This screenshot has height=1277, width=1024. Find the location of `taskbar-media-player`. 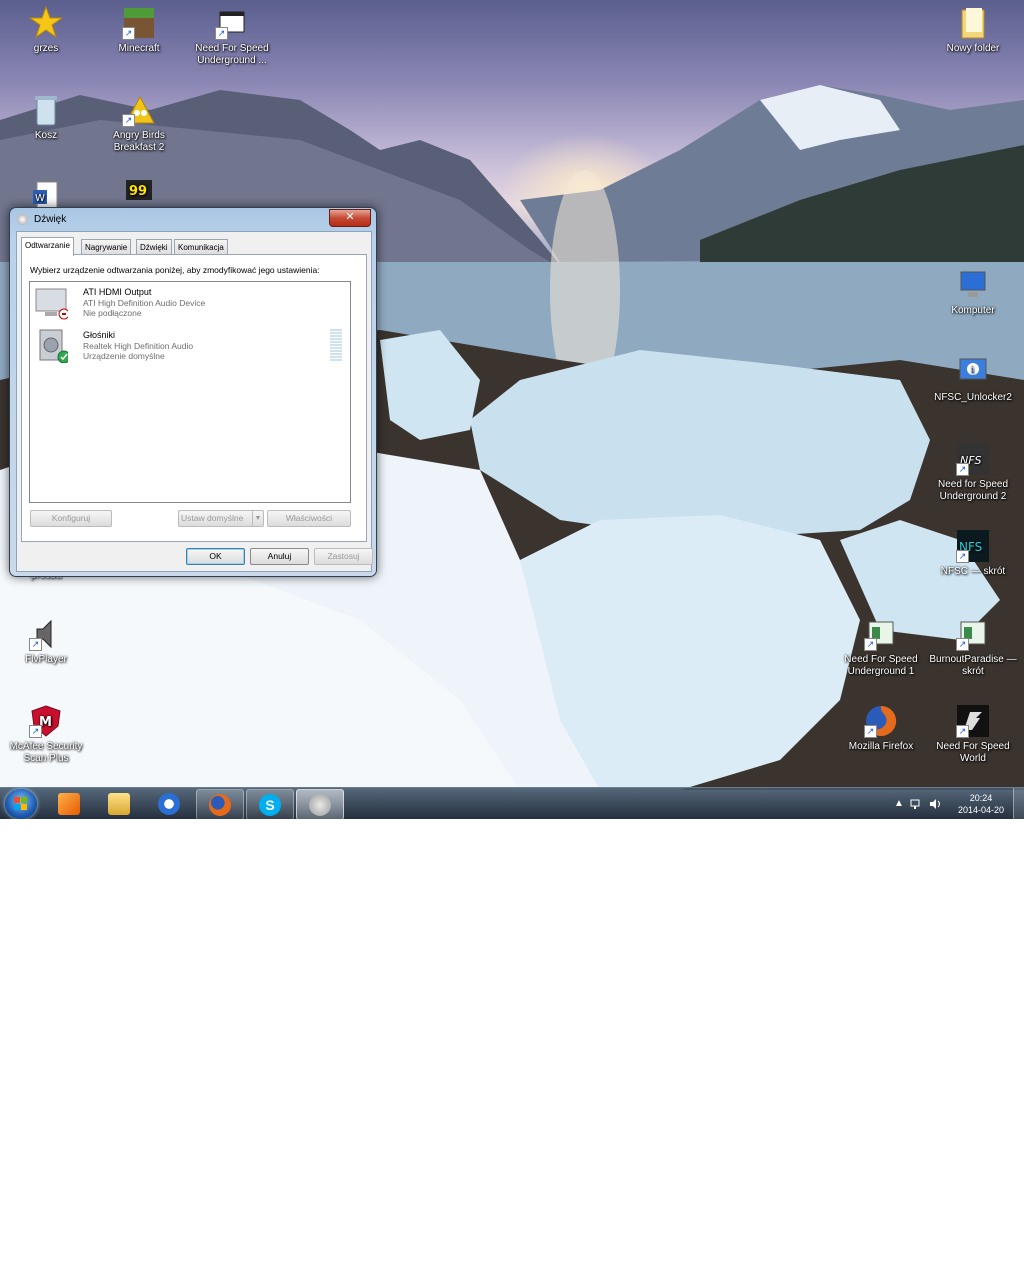

taskbar-media-player is located at coordinates (69, 803).